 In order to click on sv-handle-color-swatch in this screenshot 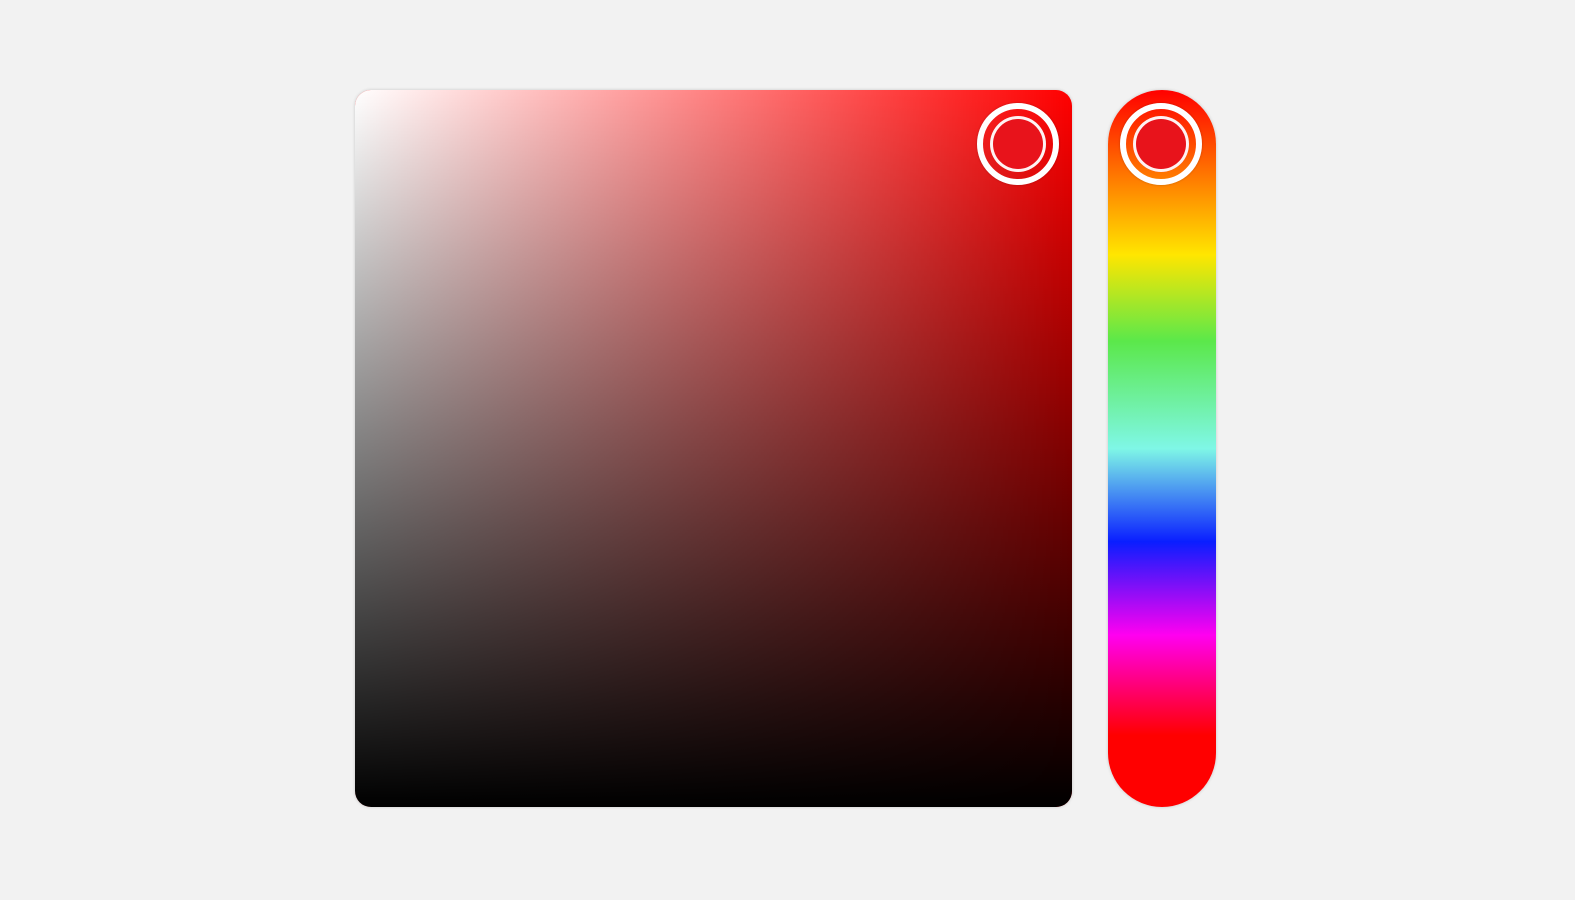, I will do `click(1018, 144)`.